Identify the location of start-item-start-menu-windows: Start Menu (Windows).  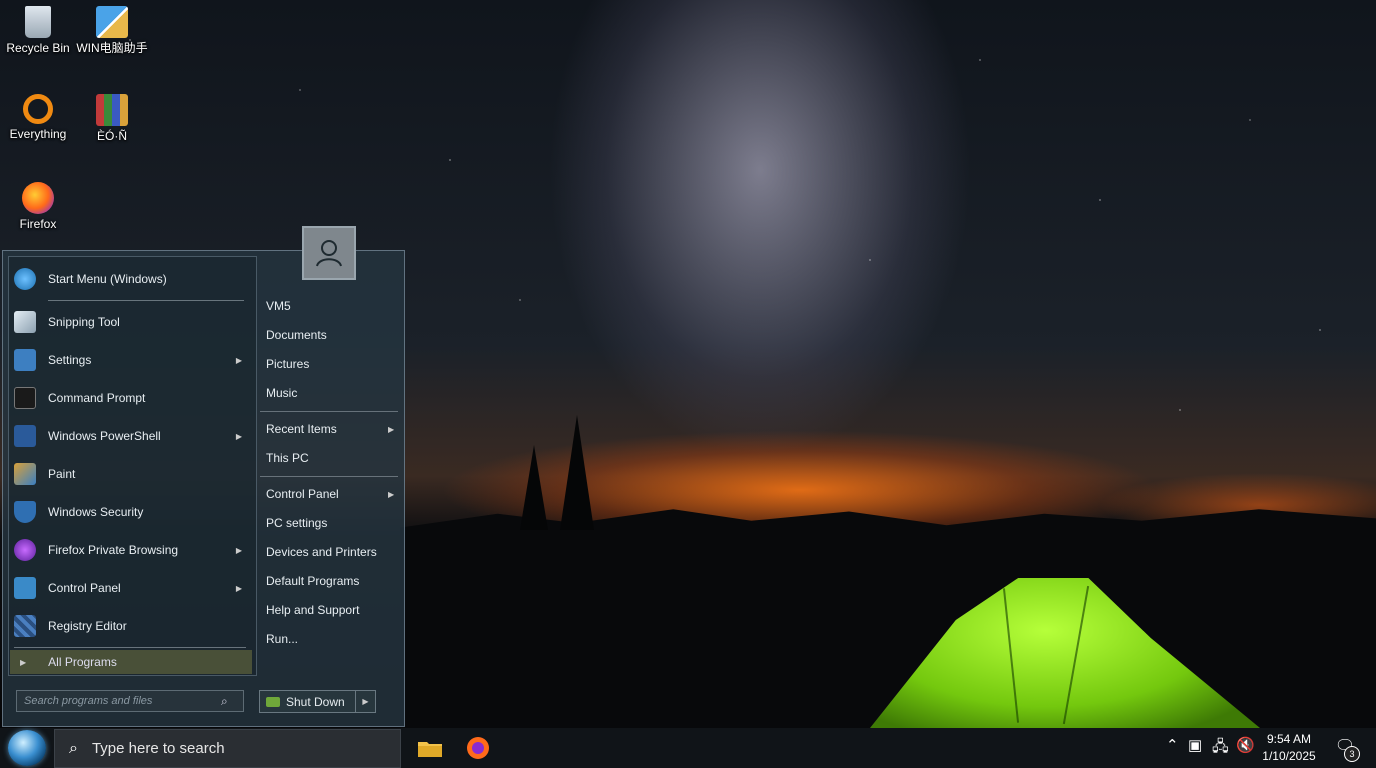
(130, 279).